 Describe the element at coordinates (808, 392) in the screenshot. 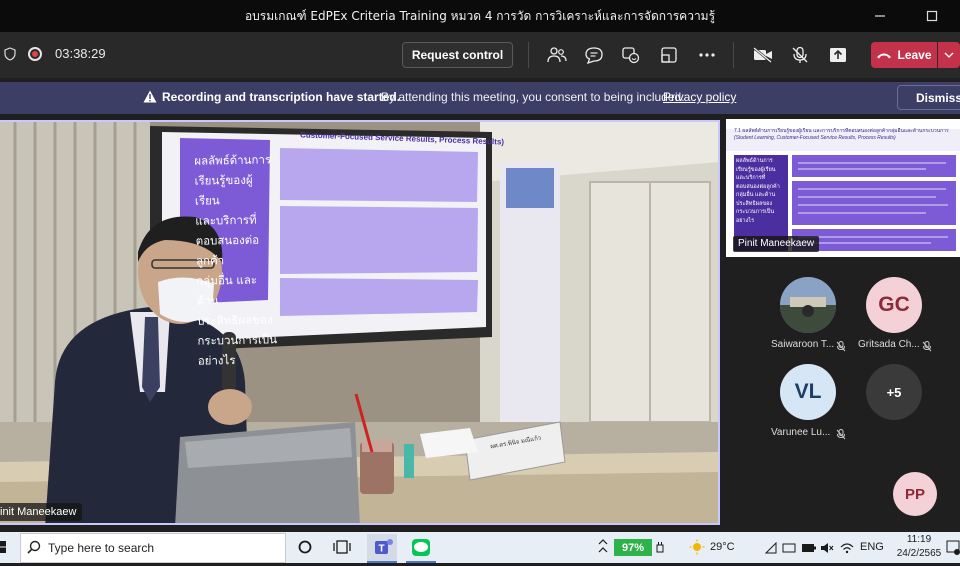

I see `participant-avatar-vl: VL` at that location.